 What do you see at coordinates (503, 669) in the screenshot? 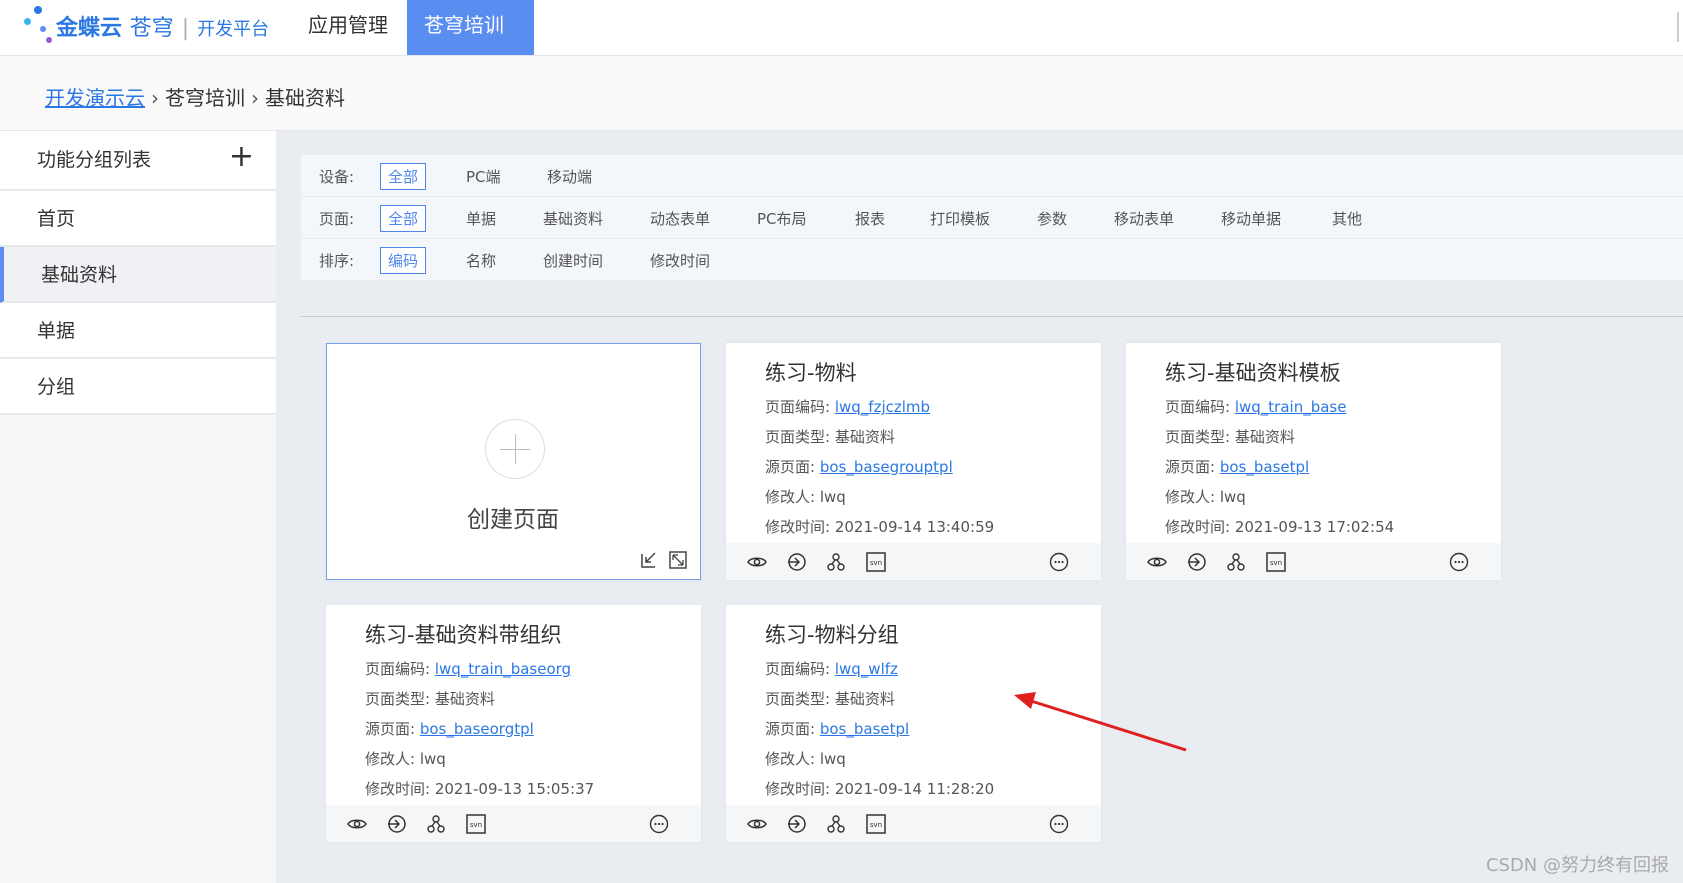
I see `card-code-value: lwq_train_baseorg` at bounding box center [503, 669].